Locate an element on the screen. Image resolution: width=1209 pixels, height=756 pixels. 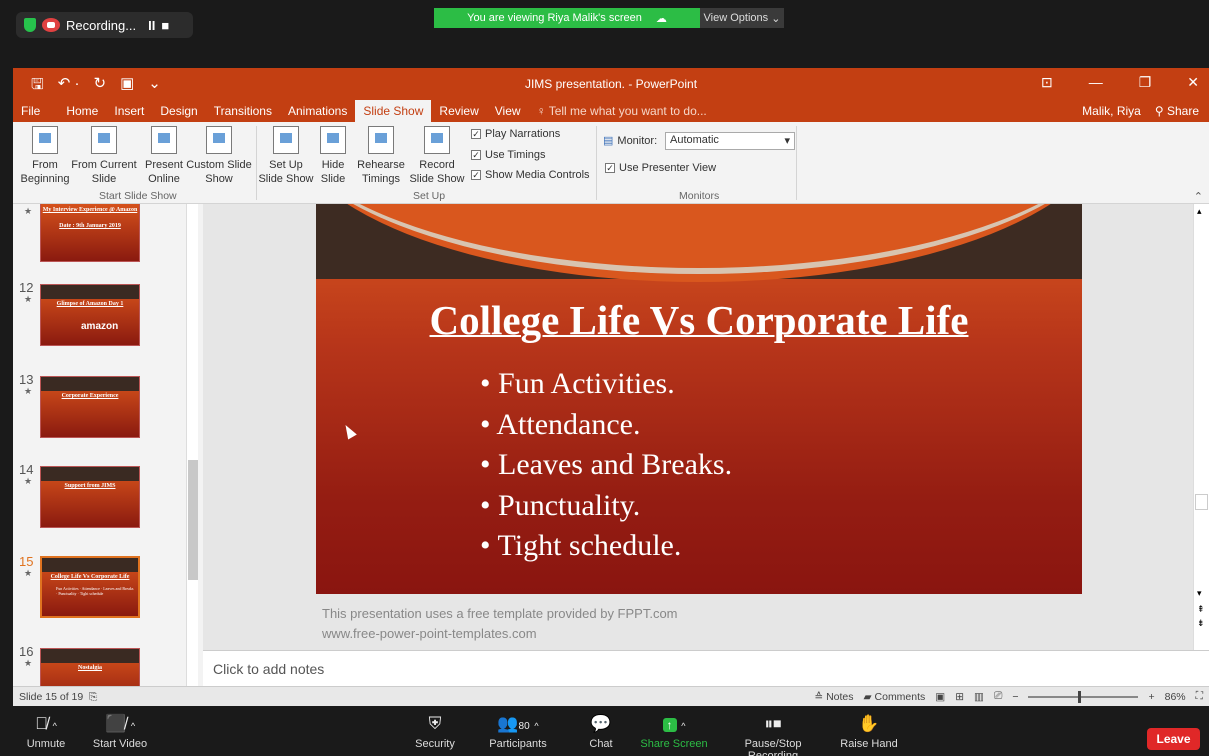
pause-recording-icon: II is located at coordinates (151, 25).